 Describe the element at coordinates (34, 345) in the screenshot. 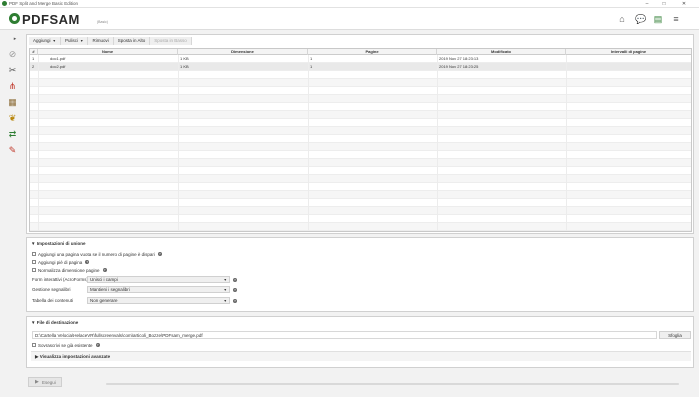

I see `overwrite-checkbox` at that location.